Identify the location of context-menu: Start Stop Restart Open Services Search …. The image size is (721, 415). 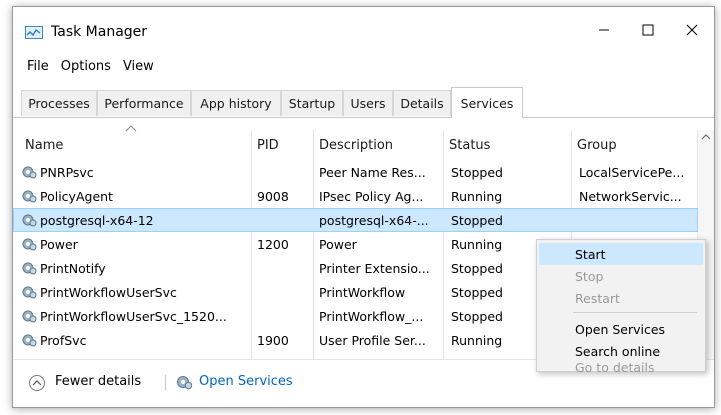
(621, 307).